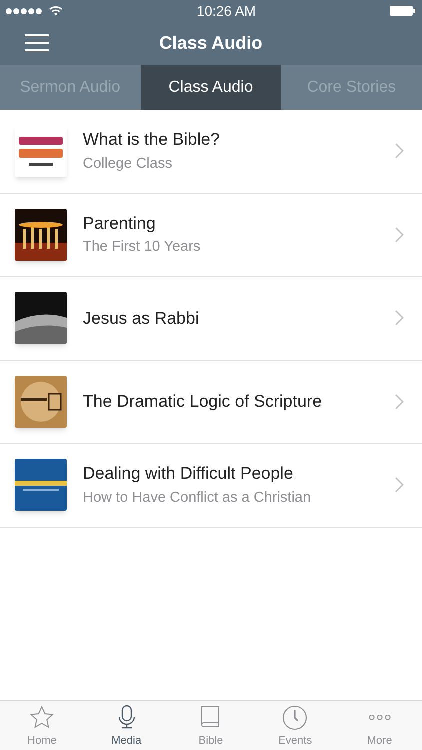  I want to click on list-row: Jesus as Rabbi, so click(211, 318).